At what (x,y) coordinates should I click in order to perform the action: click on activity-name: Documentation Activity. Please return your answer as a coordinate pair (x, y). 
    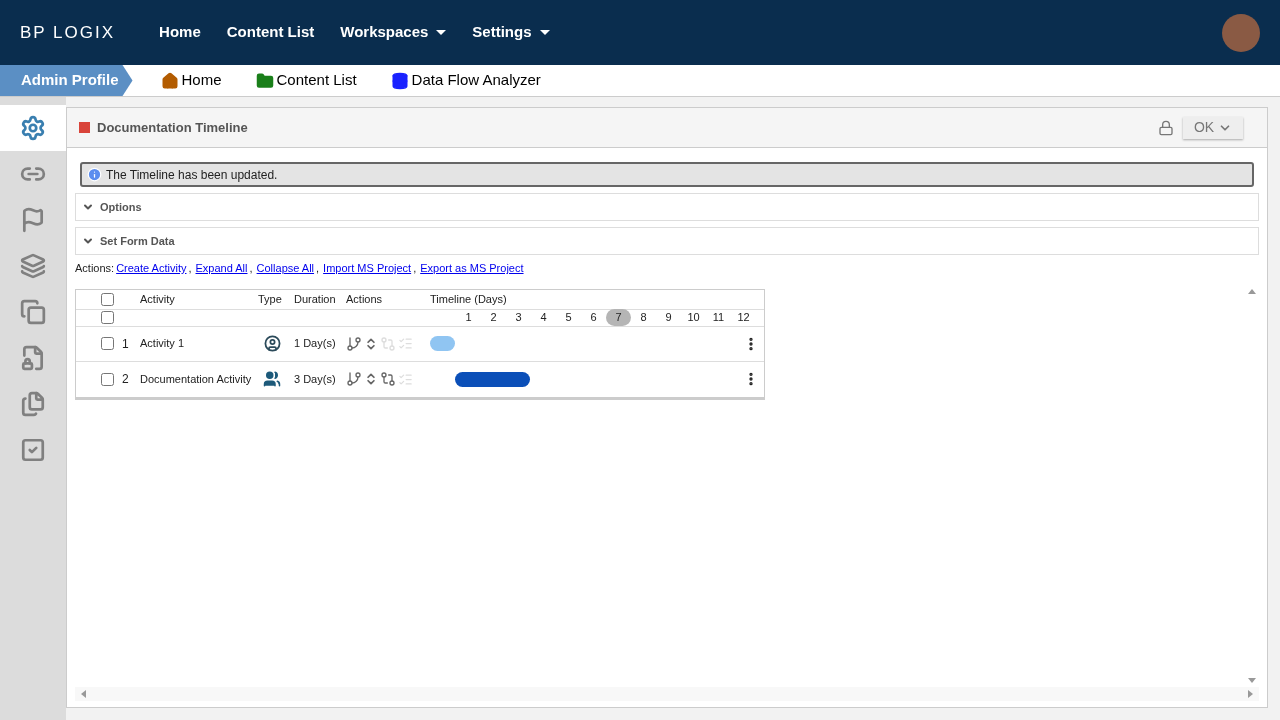
    Looking at the image, I should click on (196, 379).